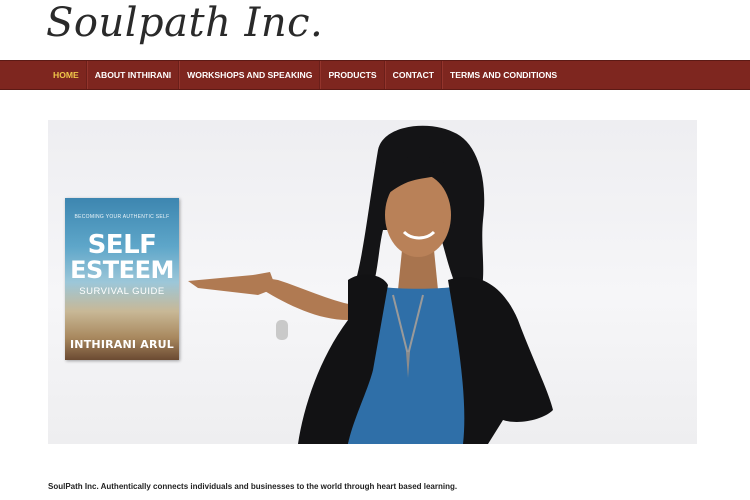  What do you see at coordinates (503, 75) in the screenshot?
I see `nav-item-terms-and-conditions: TERMS AND CONDITIONS` at bounding box center [503, 75].